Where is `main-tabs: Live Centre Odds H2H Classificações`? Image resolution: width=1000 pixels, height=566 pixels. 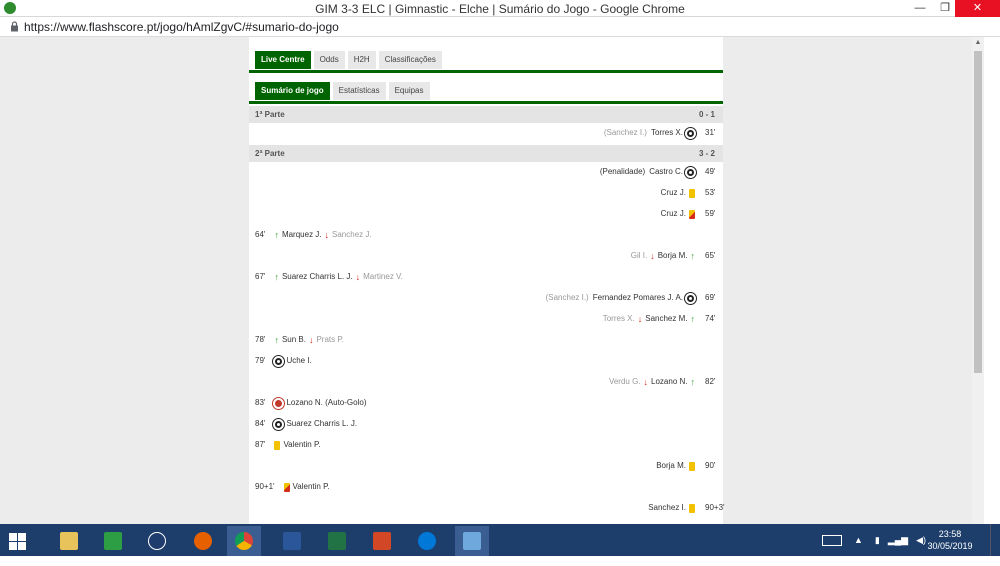
main-tabs: Live Centre Odds H2H Classificações is located at coordinates (350, 60).